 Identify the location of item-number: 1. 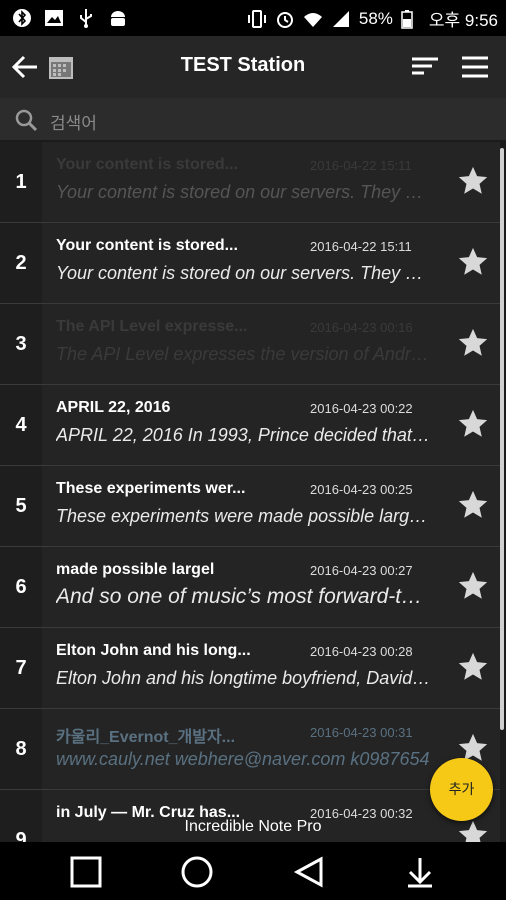
(21, 182).